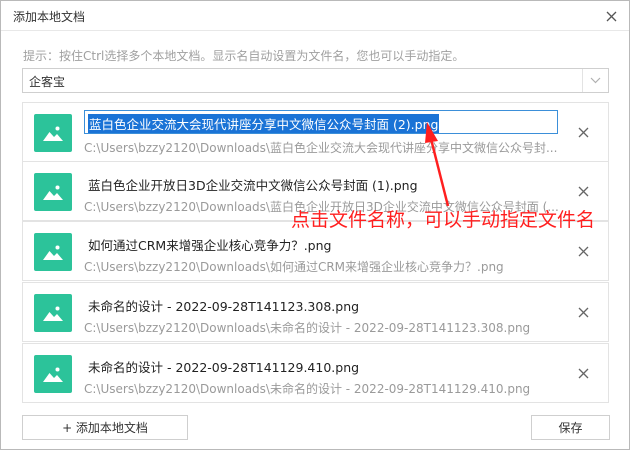  Describe the element at coordinates (315, 80) in the screenshot. I see `knowledge-base-select: 企客宝` at that location.